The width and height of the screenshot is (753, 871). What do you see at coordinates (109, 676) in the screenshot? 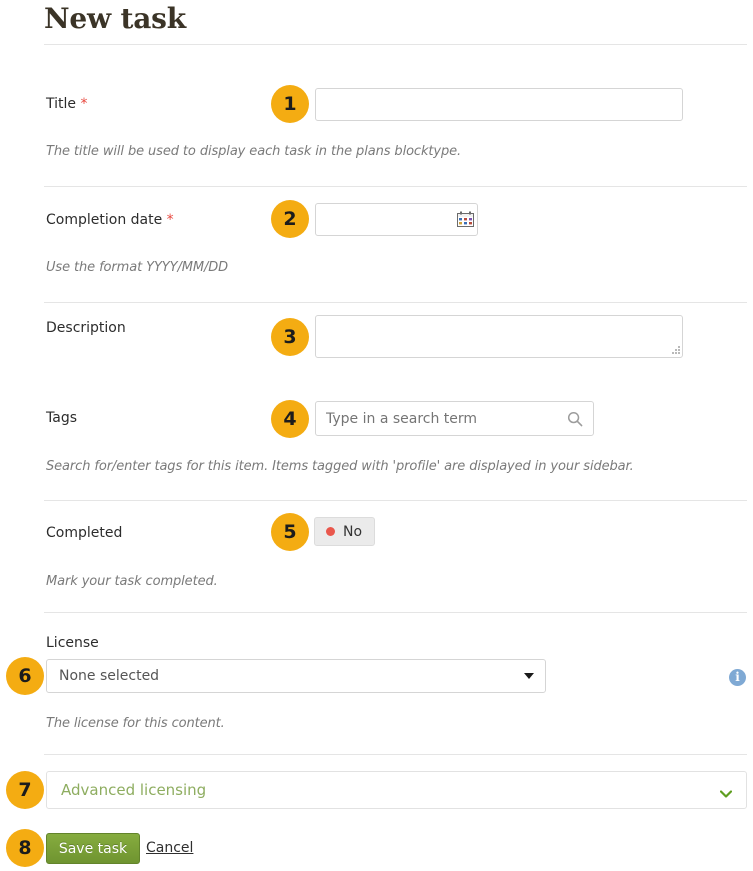
I see `license-selected-value: None selected` at bounding box center [109, 676].